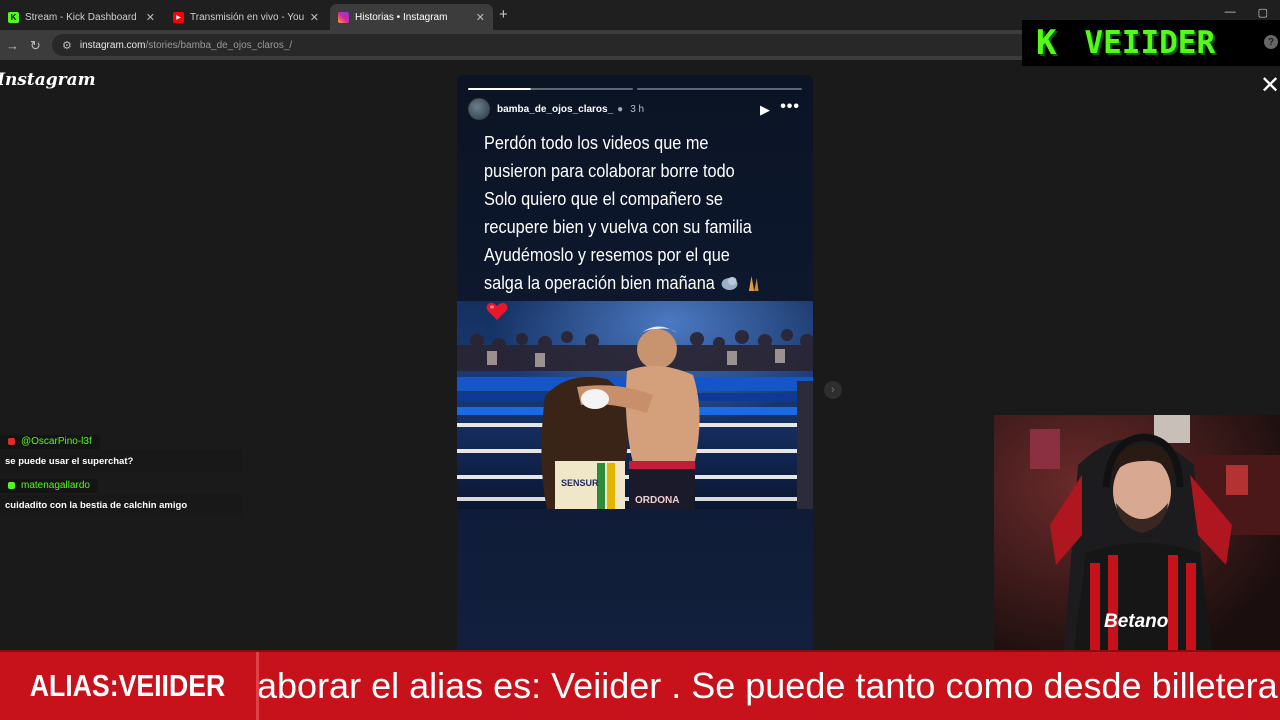  Describe the element at coordinates (11, 485) in the screenshot. I see `kick-badge-icon` at that location.